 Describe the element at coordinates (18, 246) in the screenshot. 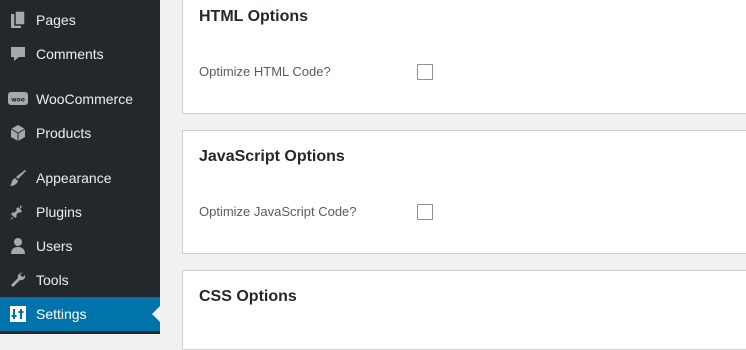

I see `users-icon` at that location.